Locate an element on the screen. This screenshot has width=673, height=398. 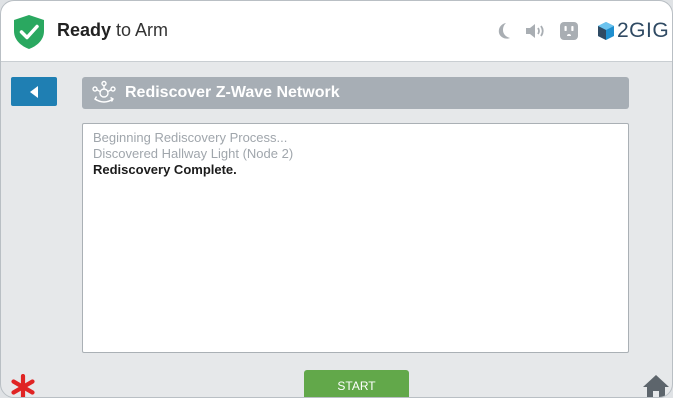
emergency-button is located at coordinates (23, 384).